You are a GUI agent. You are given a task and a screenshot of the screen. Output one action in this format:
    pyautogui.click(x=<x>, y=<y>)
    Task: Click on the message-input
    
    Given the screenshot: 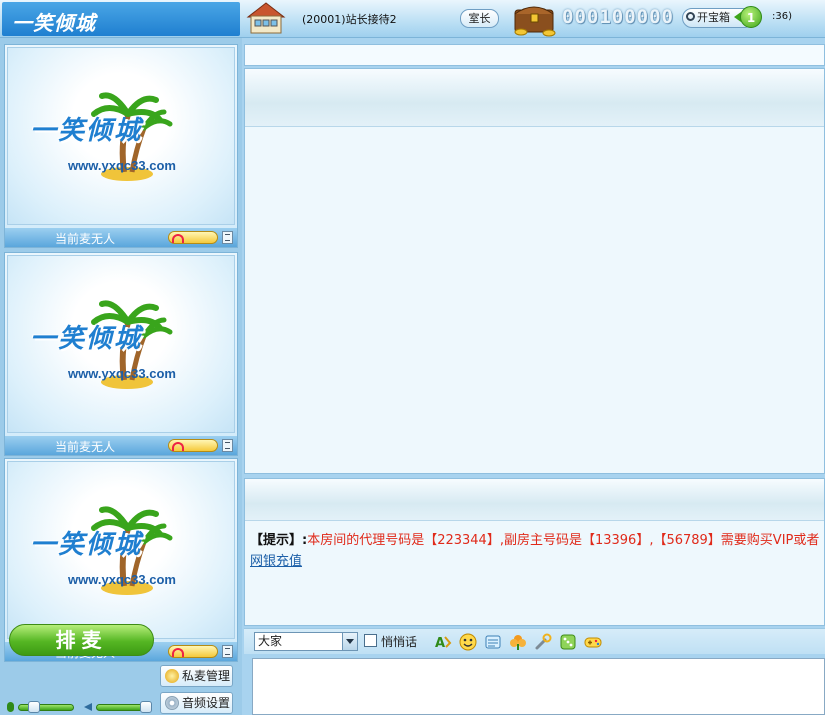 What is the action you would take?
    pyautogui.click(x=538, y=686)
    